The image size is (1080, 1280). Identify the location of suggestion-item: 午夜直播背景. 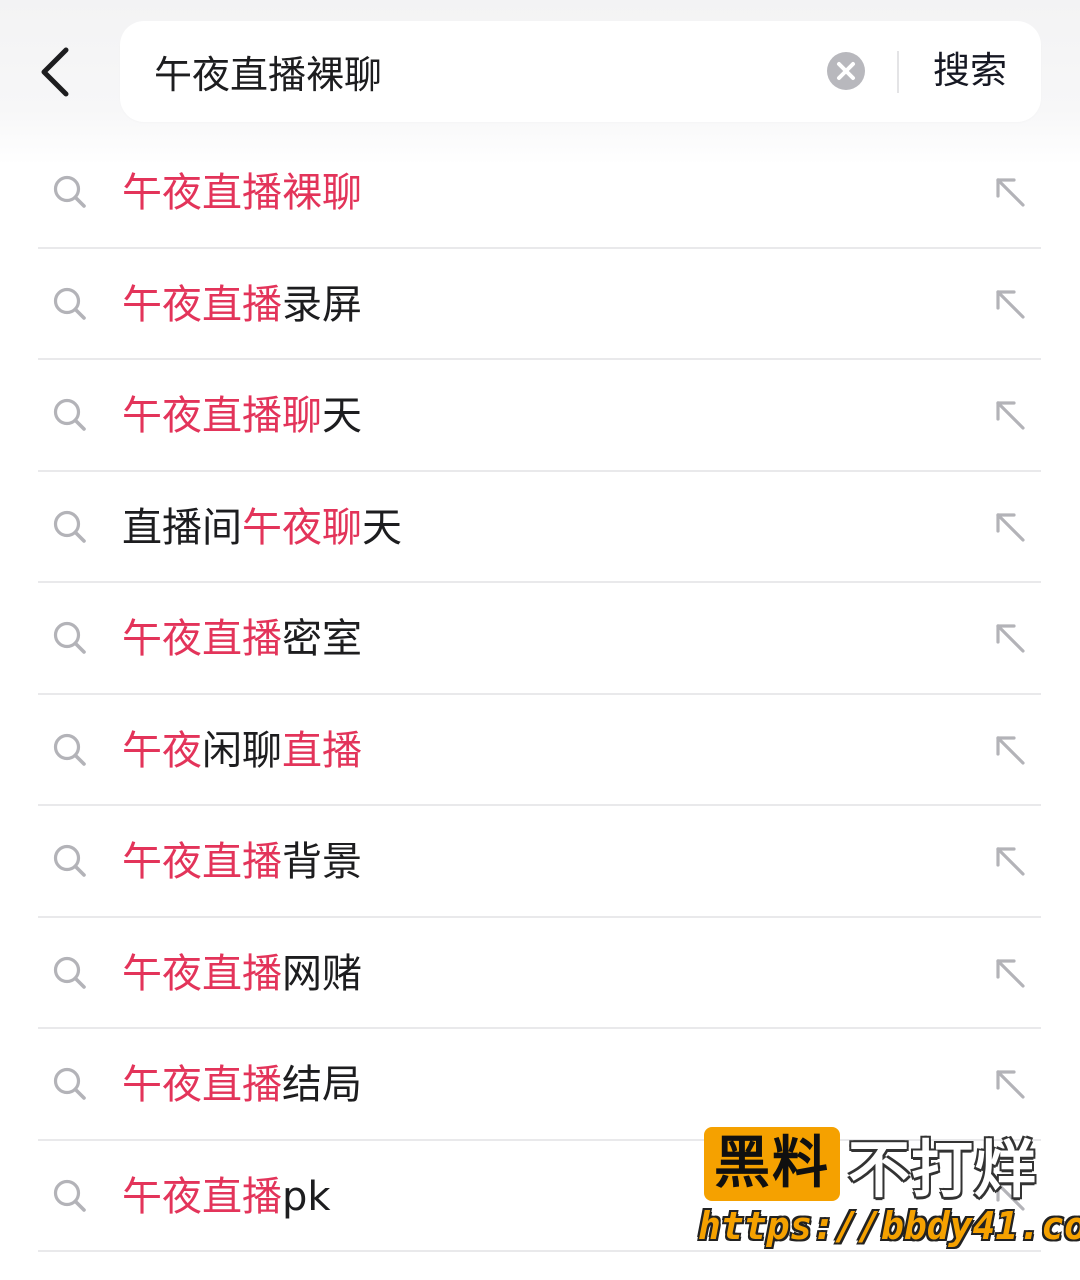
(540, 862).